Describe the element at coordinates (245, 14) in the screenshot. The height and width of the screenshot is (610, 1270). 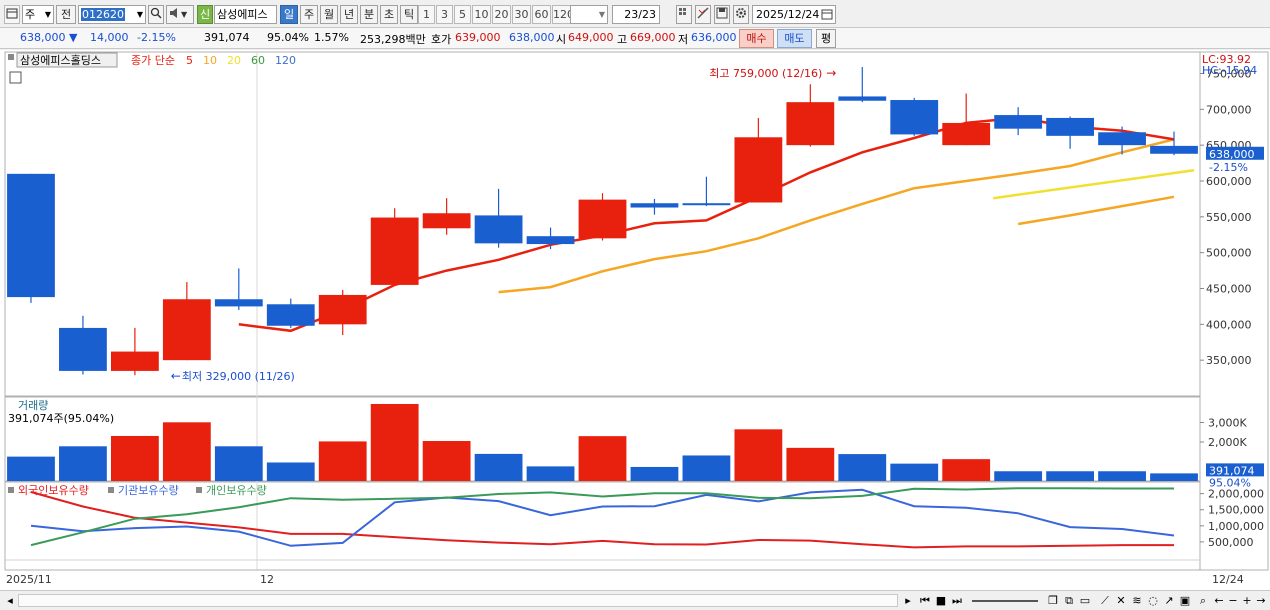
I see `stock-name-field: 삼성에피스` at that location.